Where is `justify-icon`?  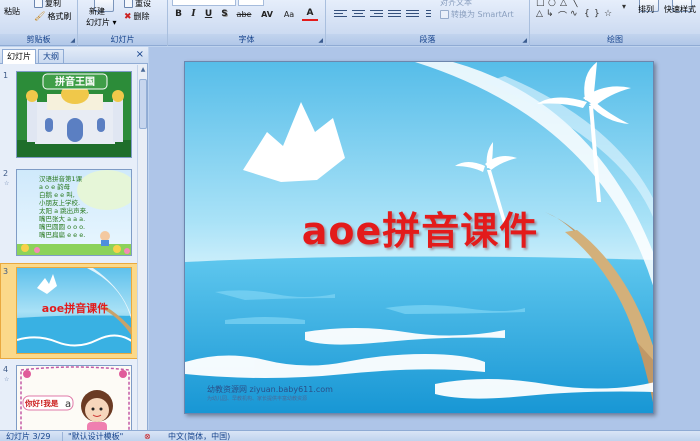
justify-icon is located at coordinates (394, 15).